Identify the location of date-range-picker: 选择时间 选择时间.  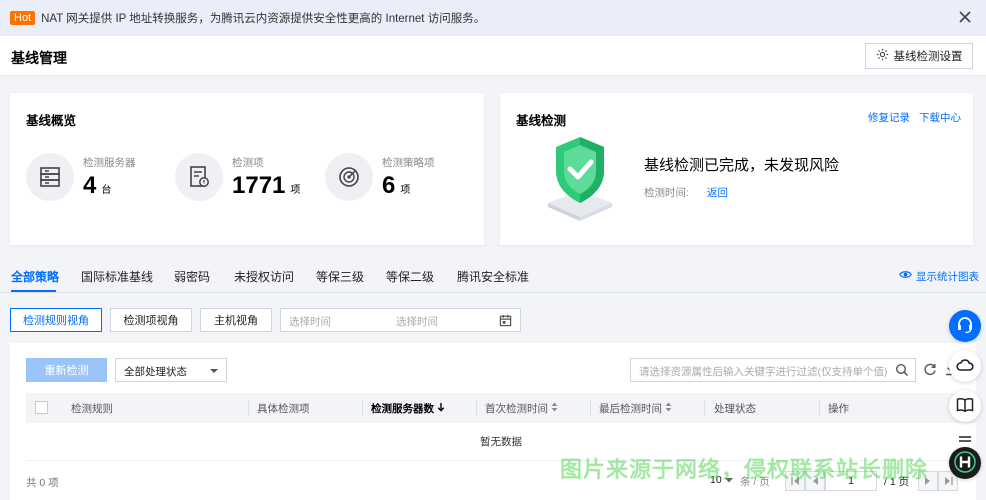
(400, 320).